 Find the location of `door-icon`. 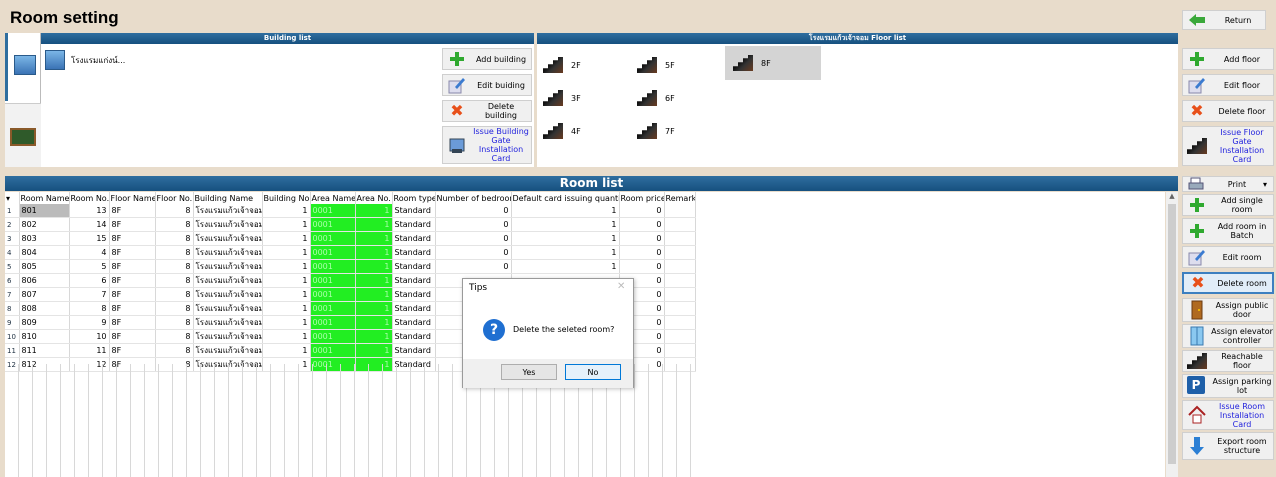

door-icon is located at coordinates (1197, 310).